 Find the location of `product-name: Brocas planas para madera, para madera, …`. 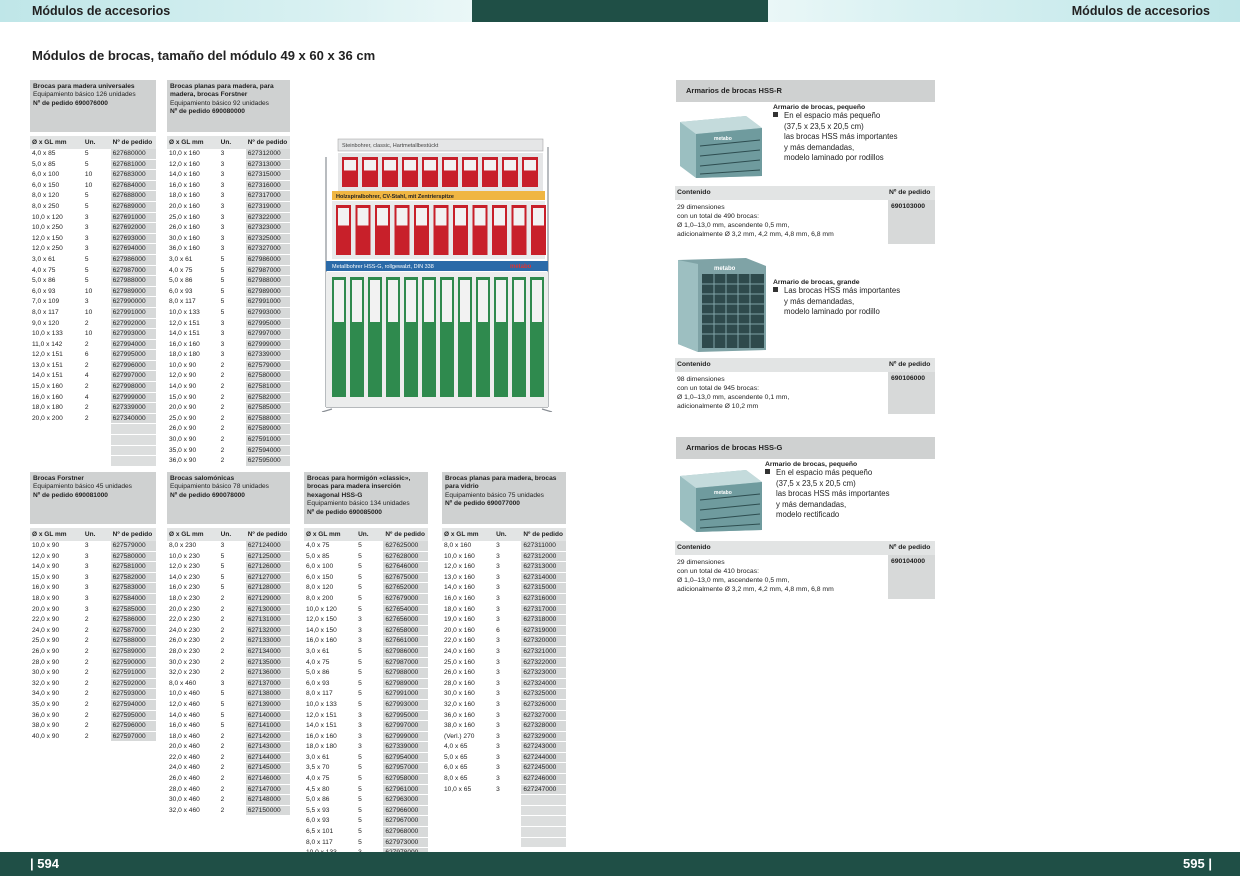

product-name: Brocas planas para madera, para madera, … is located at coordinates (222, 91).